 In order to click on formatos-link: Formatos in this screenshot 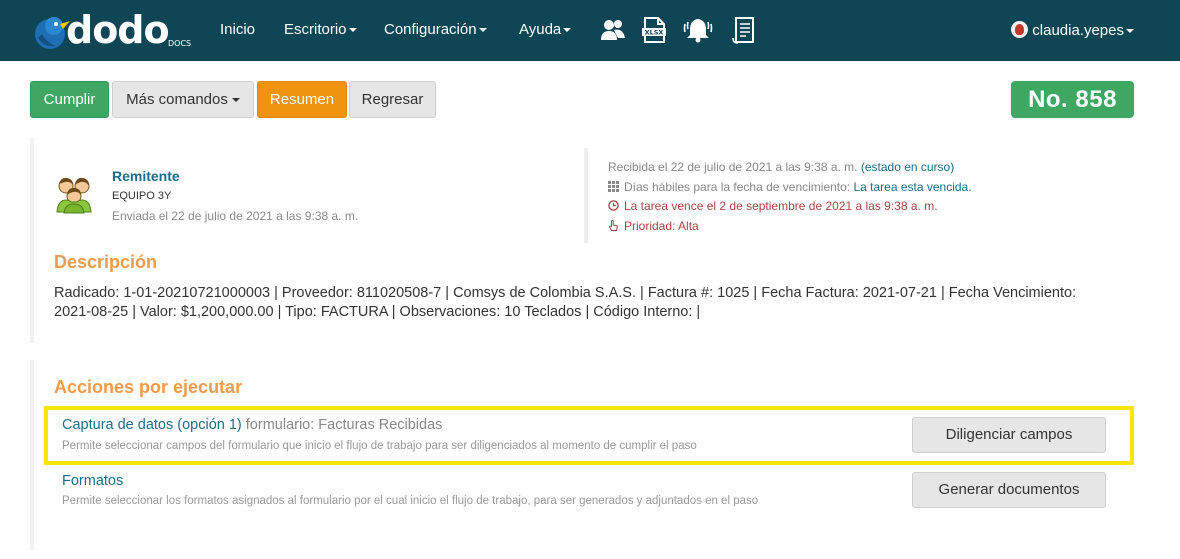, I will do `click(92, 481)`.